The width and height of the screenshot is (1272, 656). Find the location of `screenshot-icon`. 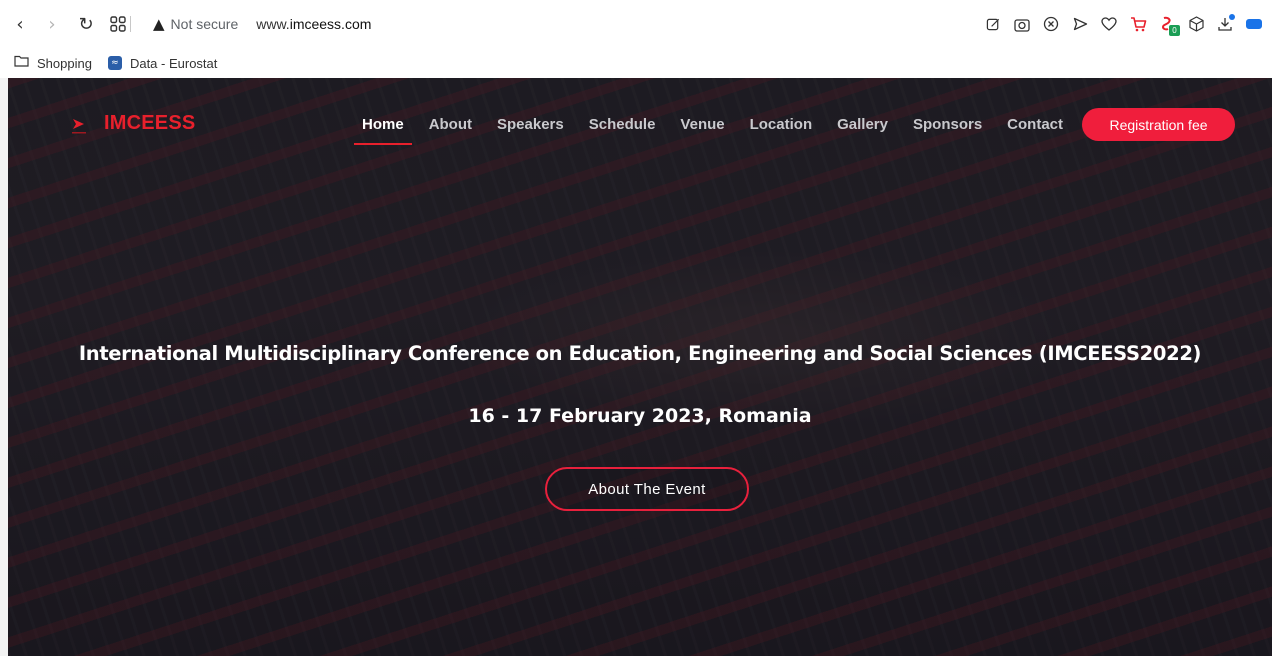

screenshot-icon is located at coordinates (1022, 24).